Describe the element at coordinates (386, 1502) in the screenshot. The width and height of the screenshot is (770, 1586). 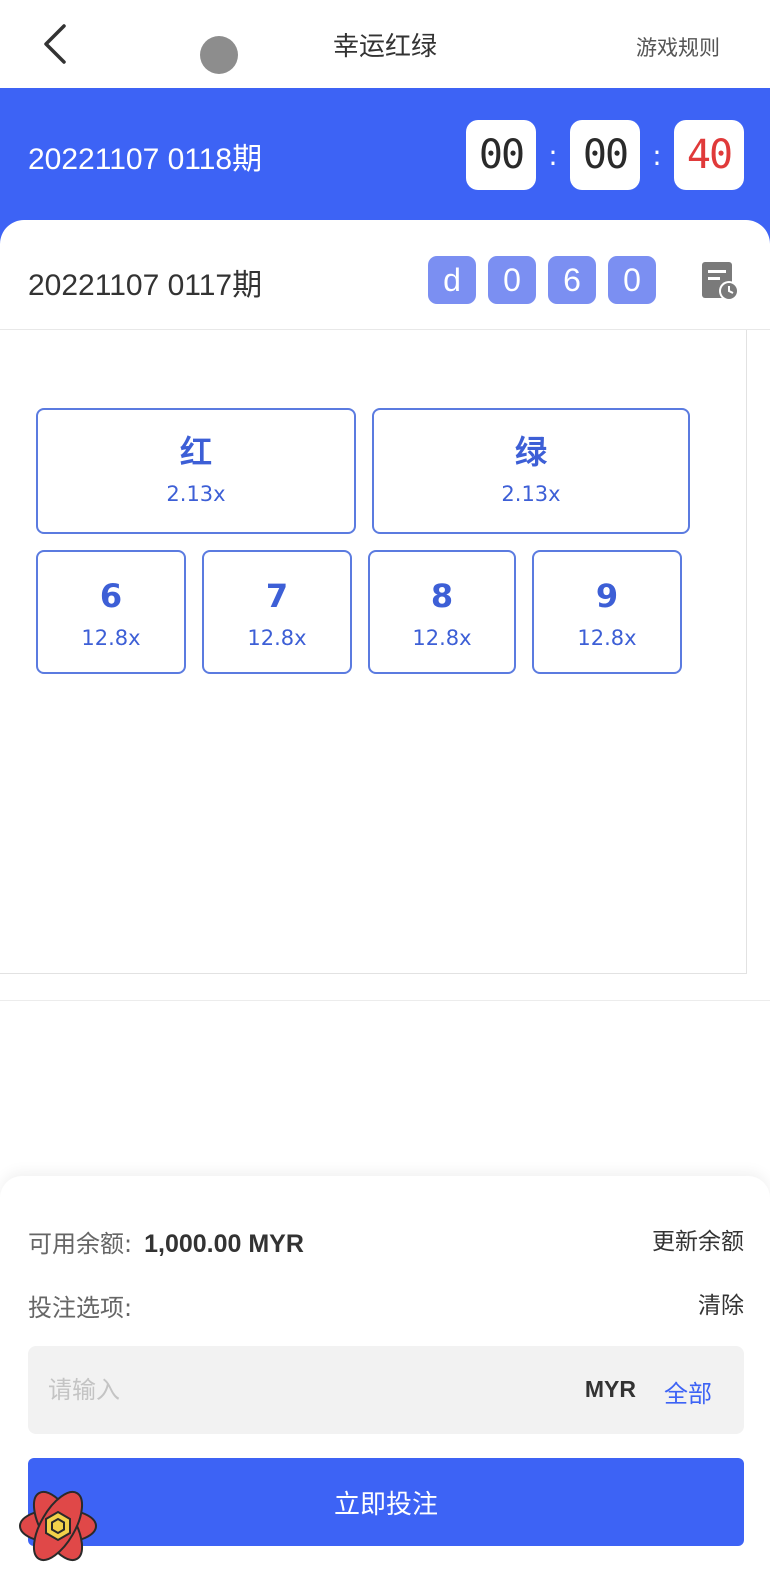
I see `place-bet-button: 立即投注` at that location.